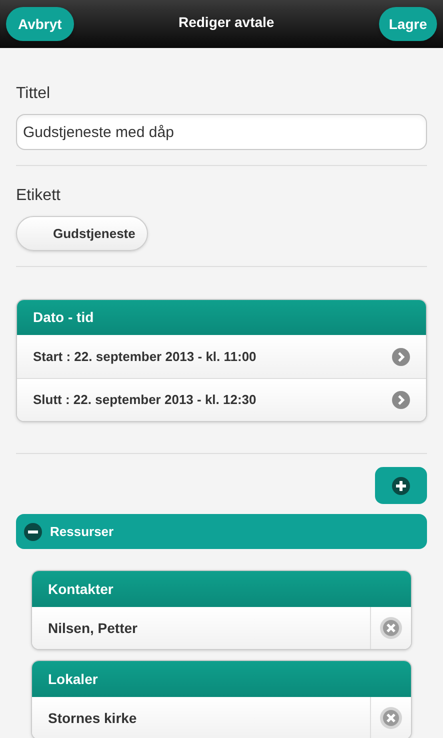 The width and height of the screenshot is (443, 738). What do you see at coordinates (221, 317) in the screenshot?
I see `card-header: Dato - tid` at bounding box center [221, 317].